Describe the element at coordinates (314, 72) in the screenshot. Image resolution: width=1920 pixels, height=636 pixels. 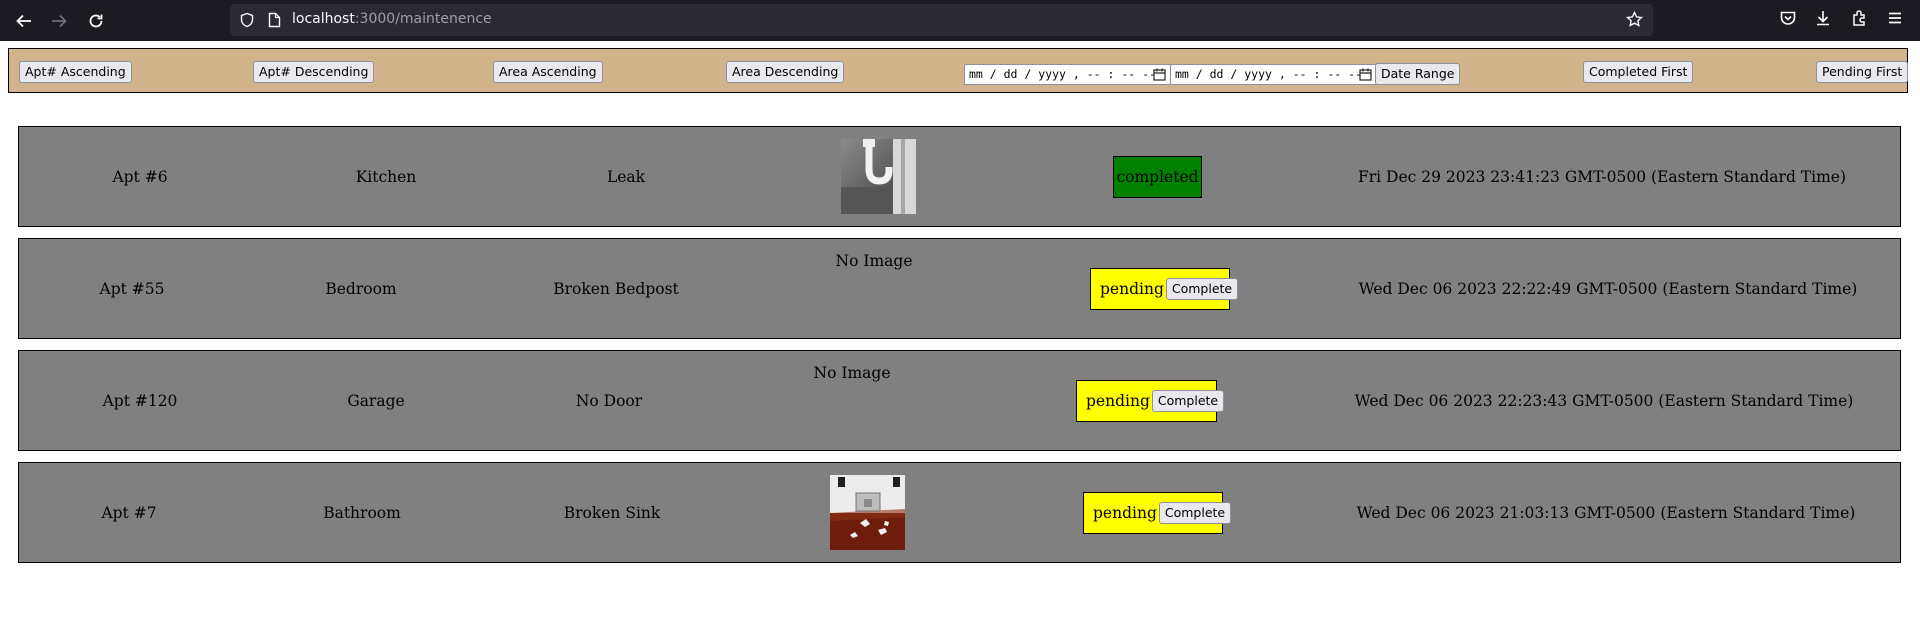
I see `apt-descending-button: Apt# Descending` at that location.